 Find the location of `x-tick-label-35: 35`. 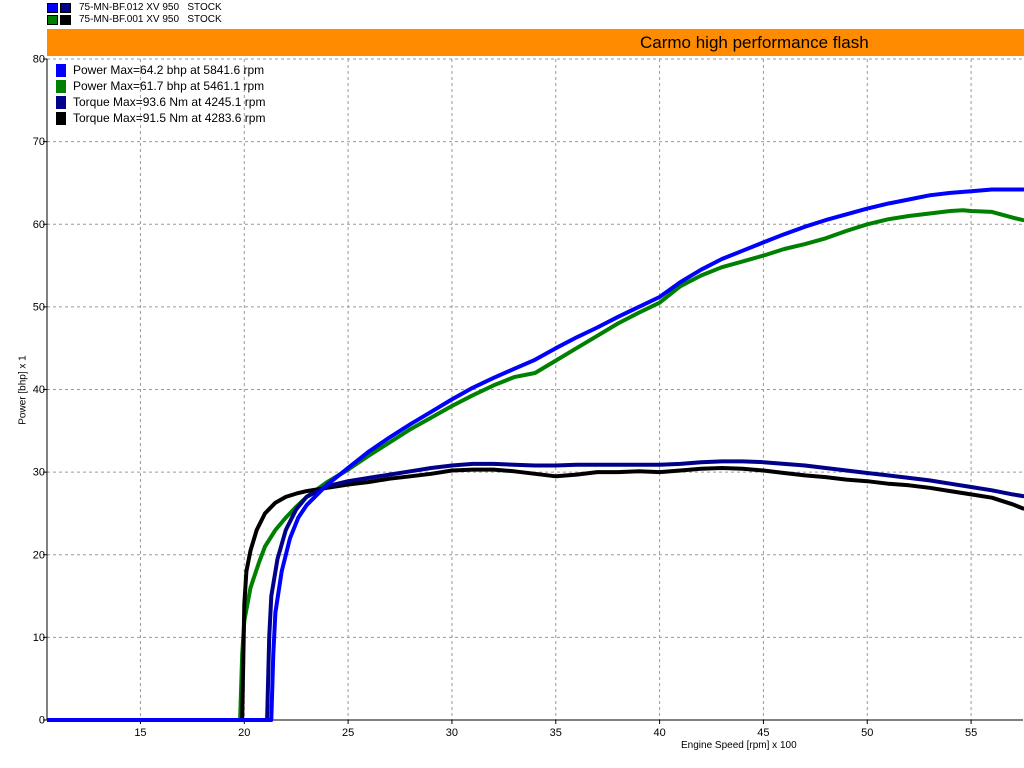

x-tick-label-35: 35 is located at coordinates (556, 733).